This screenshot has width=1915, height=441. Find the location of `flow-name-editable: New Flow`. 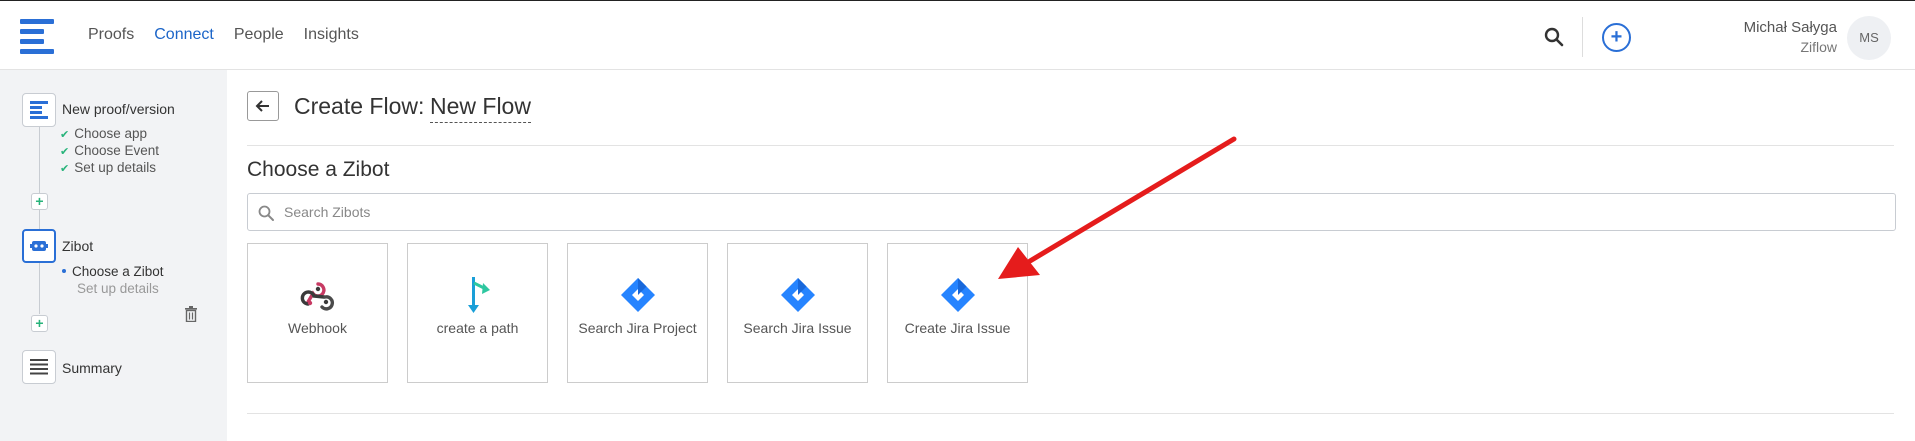

flow-name-editable: New Flow is located at coordinates (480, 108).